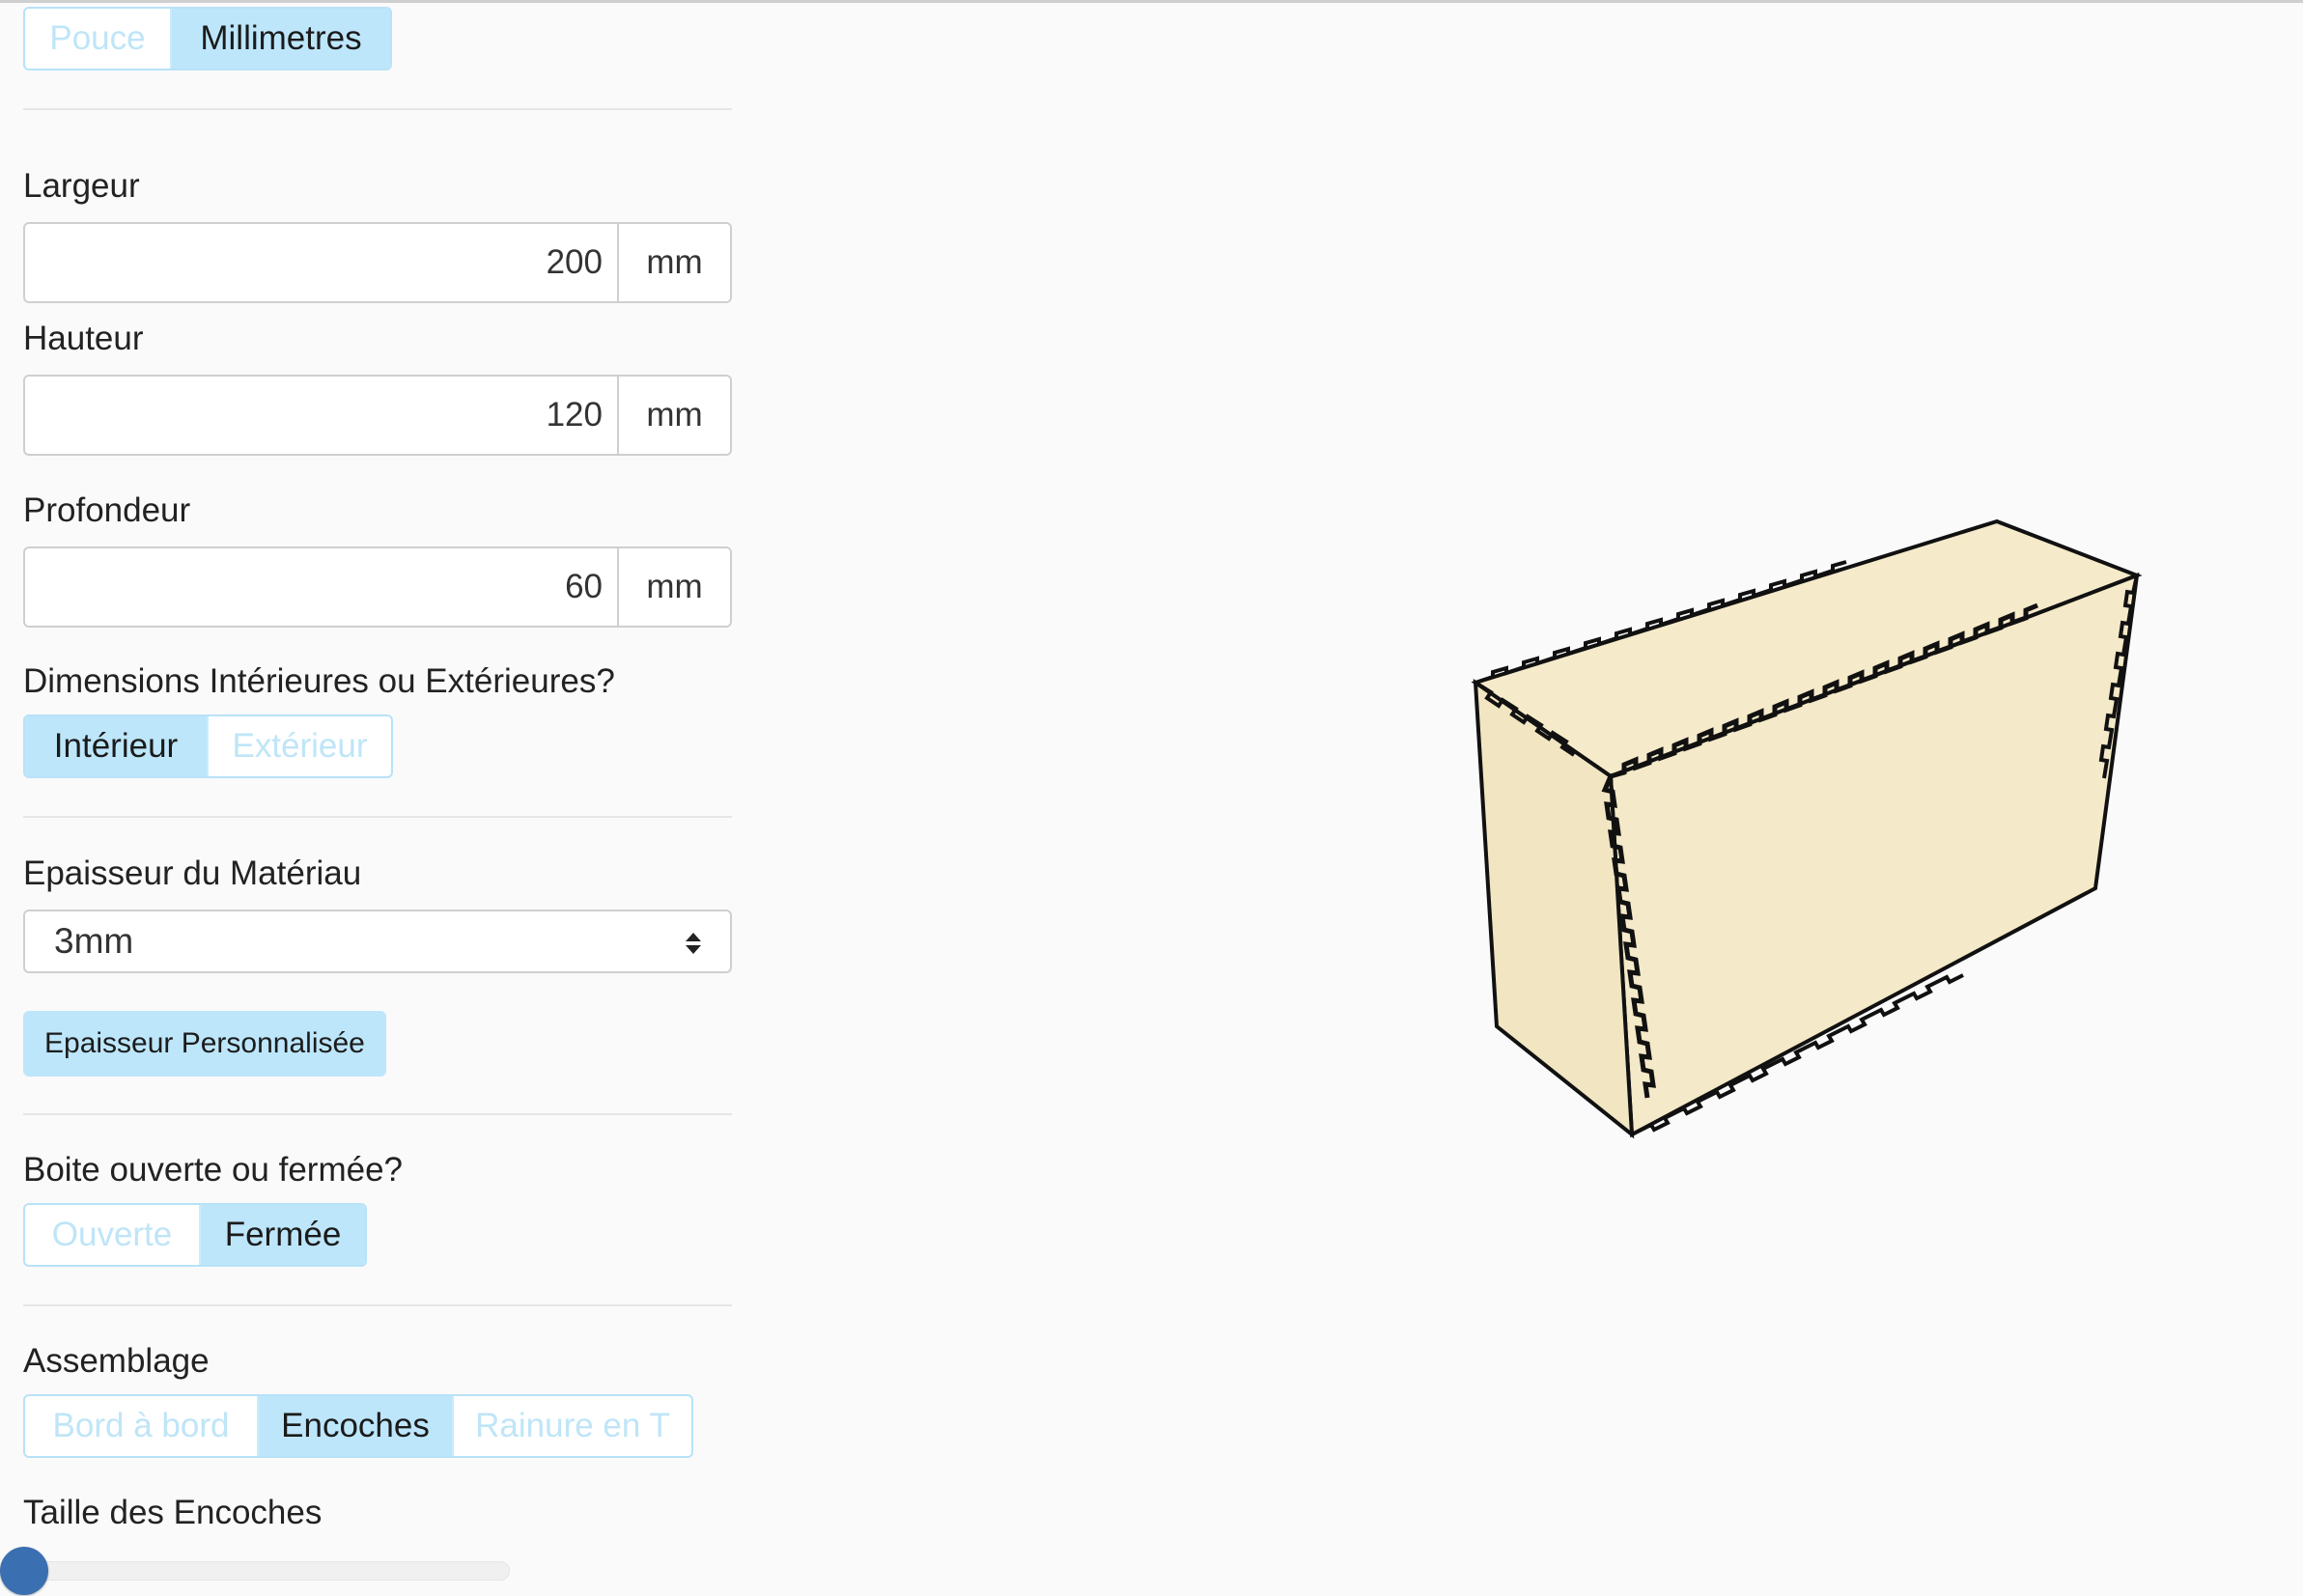 Image resolution: width=2303 pixels, height=1596 pixels. I want to click on dimension-option-exterieur: Extérieur, so click(300, 746).